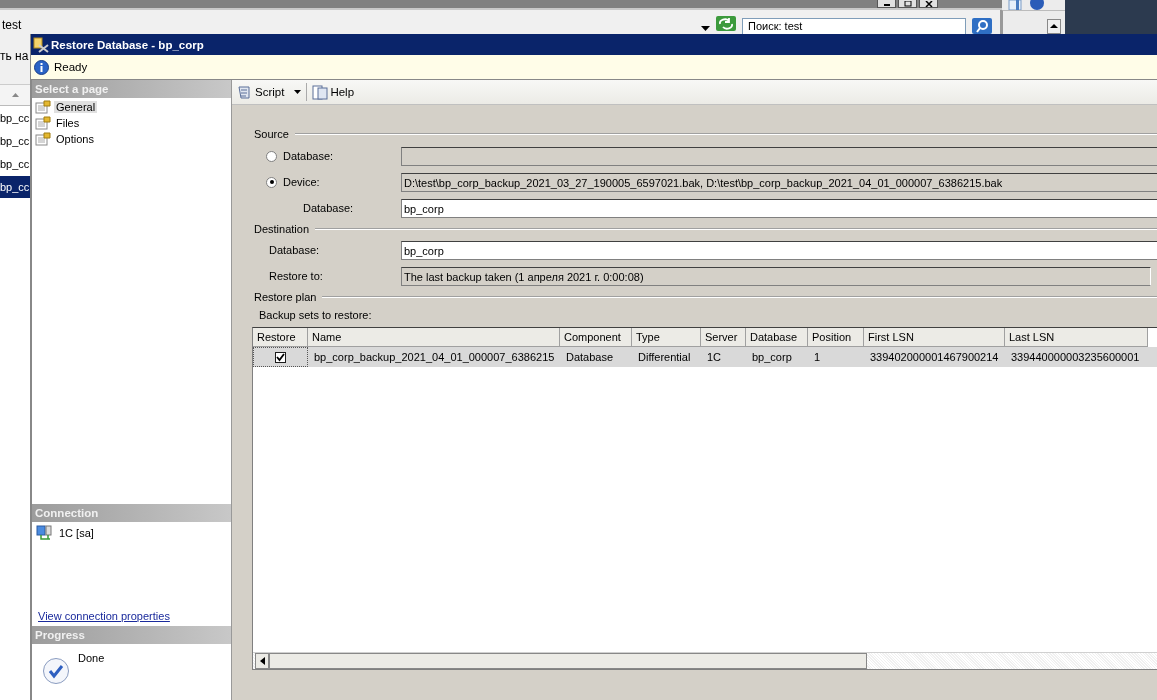  Describe the element at coordinates (934, 337) in the screenshot. I see `column-header: First LSN` at that location.